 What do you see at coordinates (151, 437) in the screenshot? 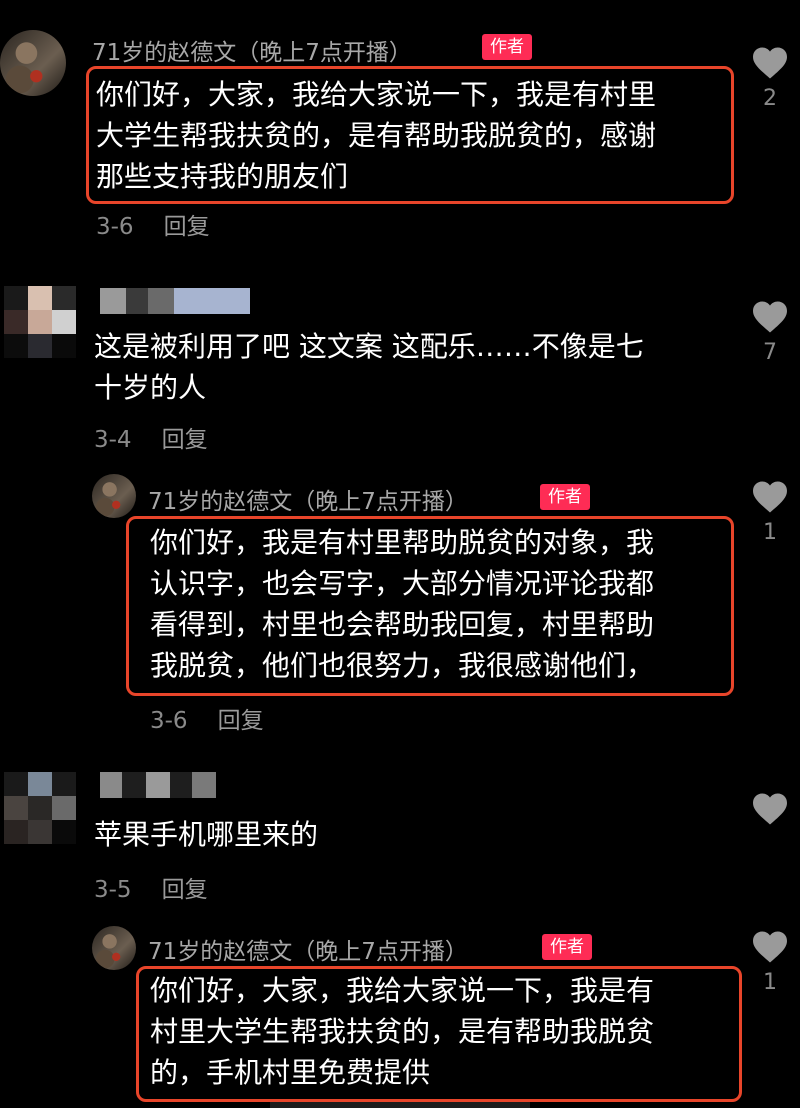
I see `comment-meta: 3-4 回复` at bounding box center [151, 437].